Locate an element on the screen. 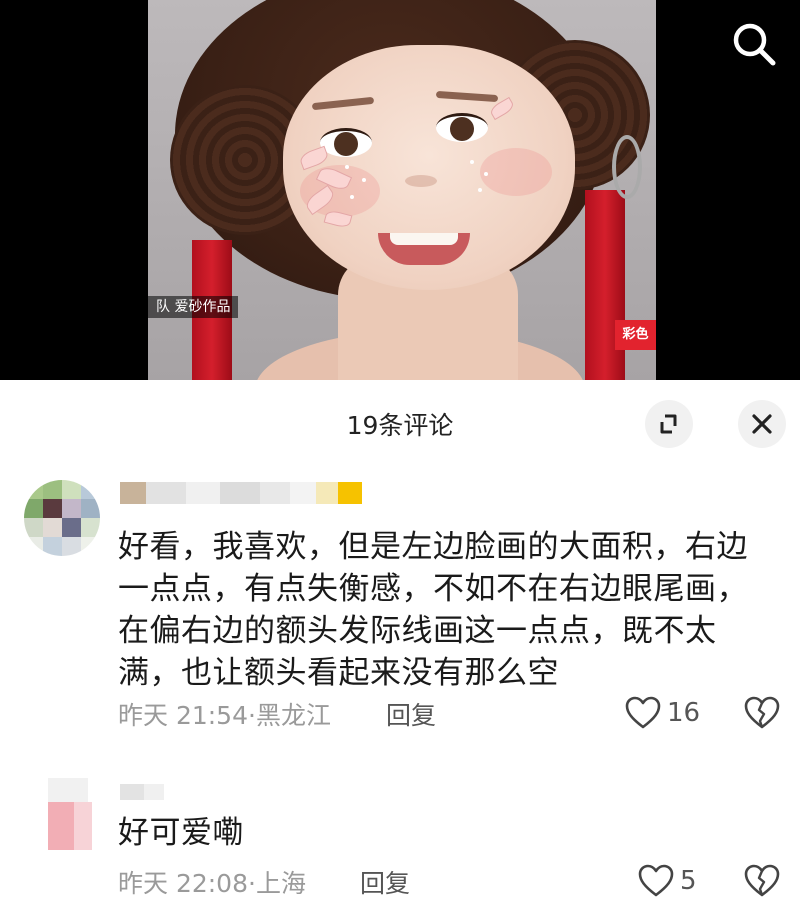 The width and height of the screenshot is (800, 902). video-corner-logo: 彩色 is located at coordinates (635, 335).